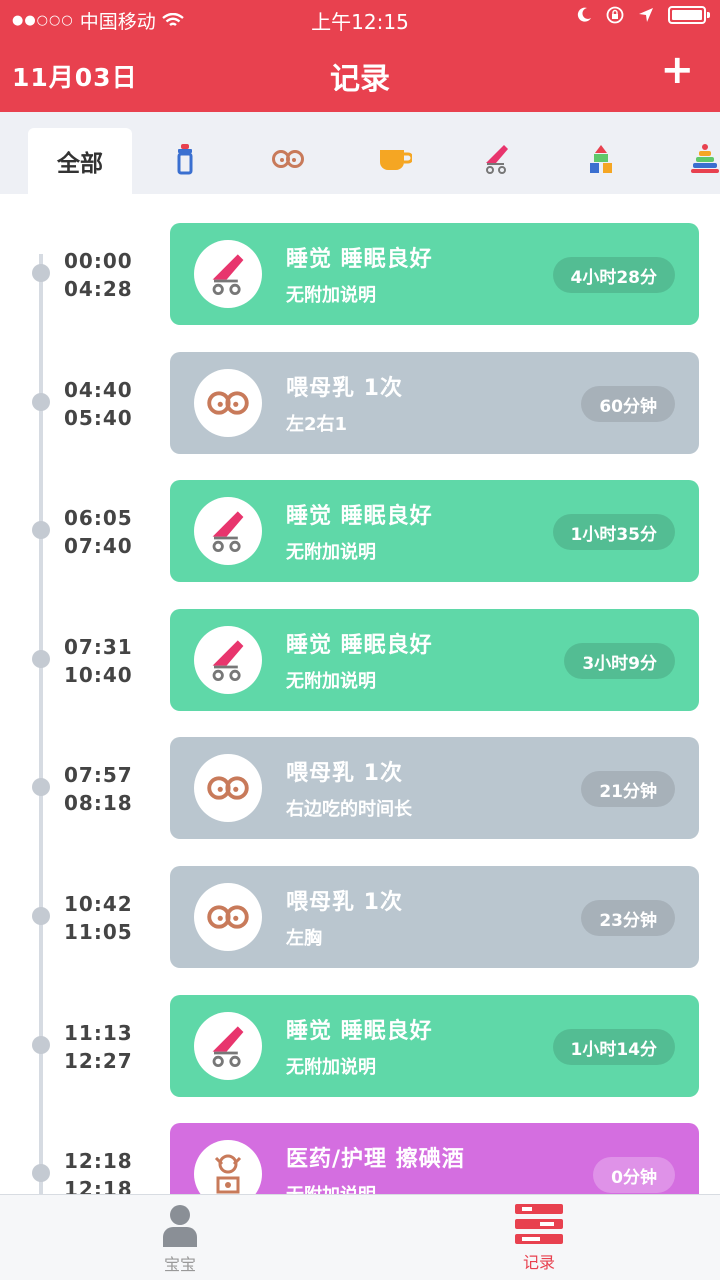 This screenshot has height=1280, width=720. I want to click on record-card: 医药/护理 擦碘酒 无附加说明 0分钟, so click(434, 1158).